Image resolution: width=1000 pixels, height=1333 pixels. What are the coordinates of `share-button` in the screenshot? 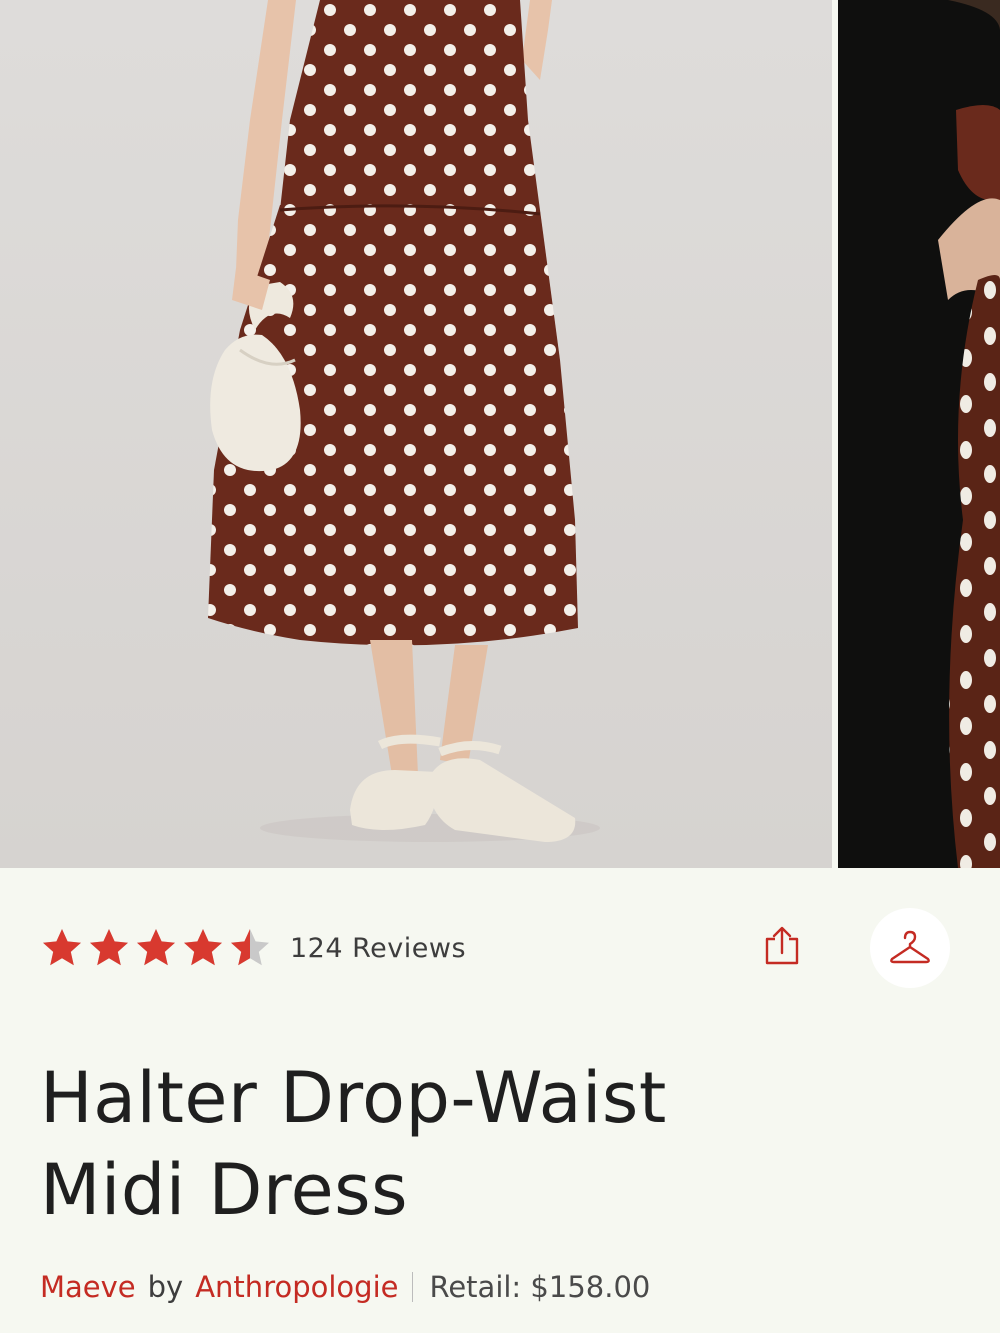 It's located at (781, 947).